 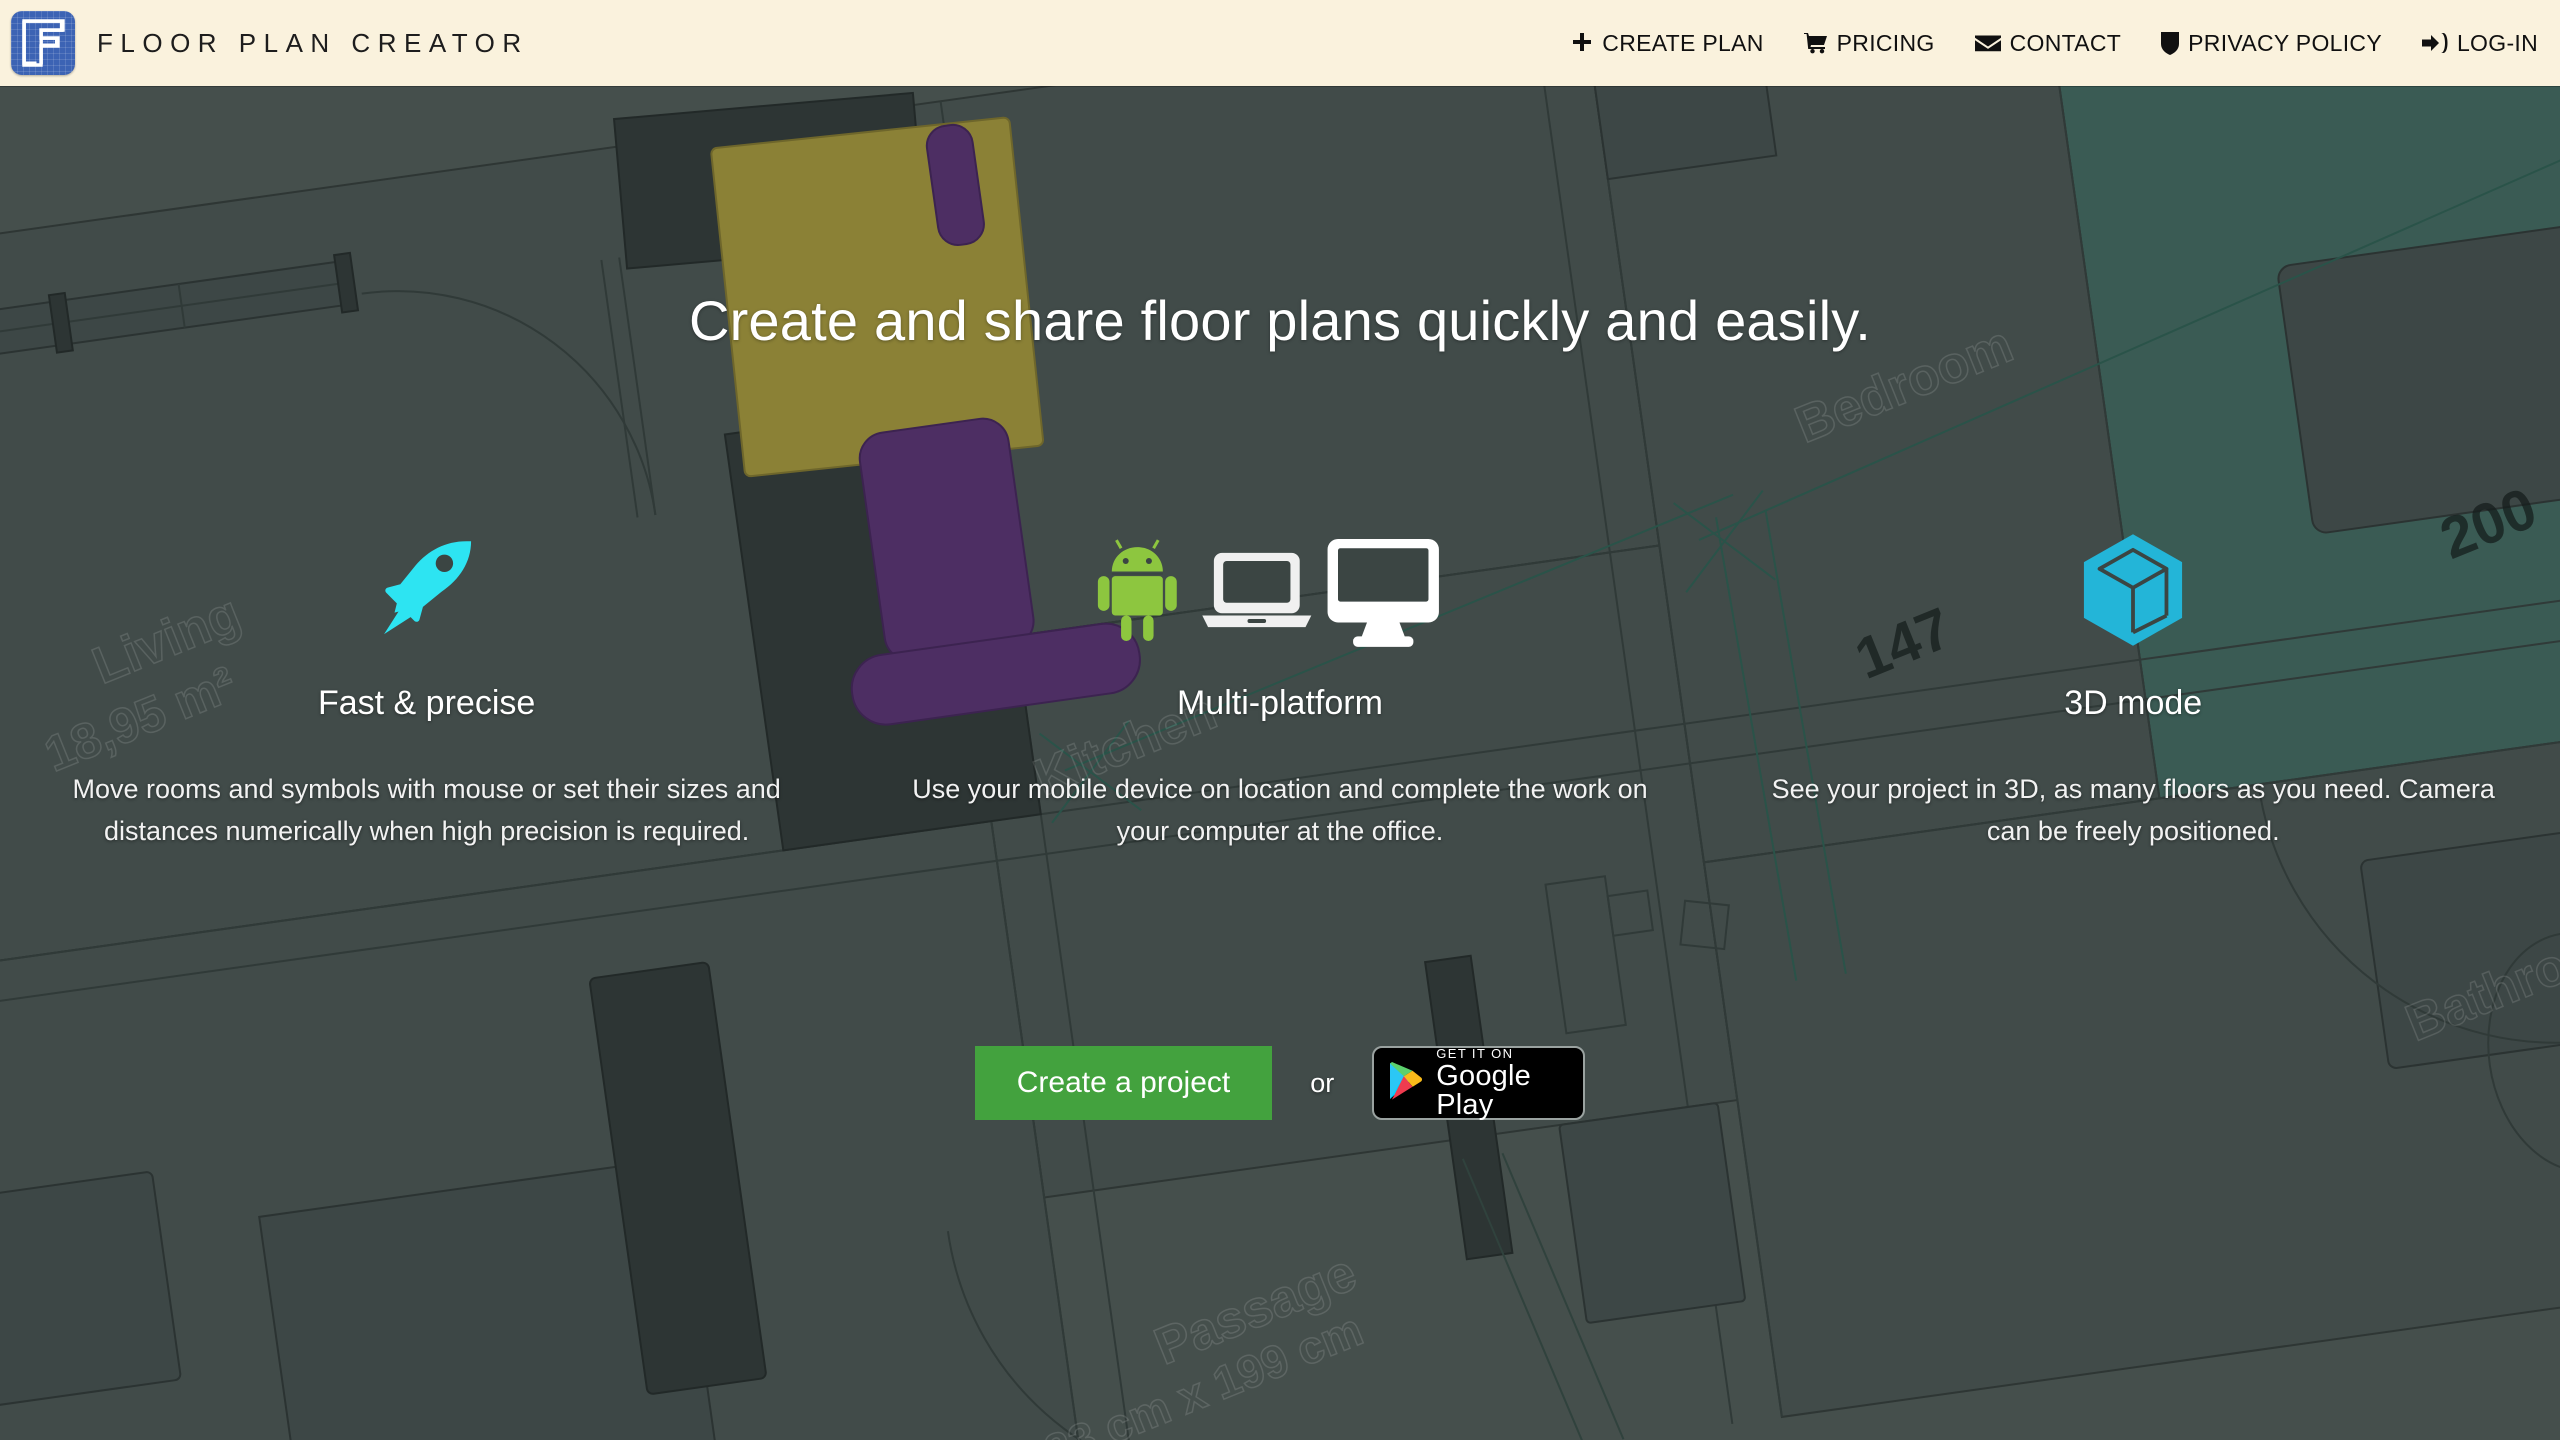 What do you see at coordinates (1322, 1082) in the screenshot?
I see `cta-separator: or` at bounding box center [1322, 1082].